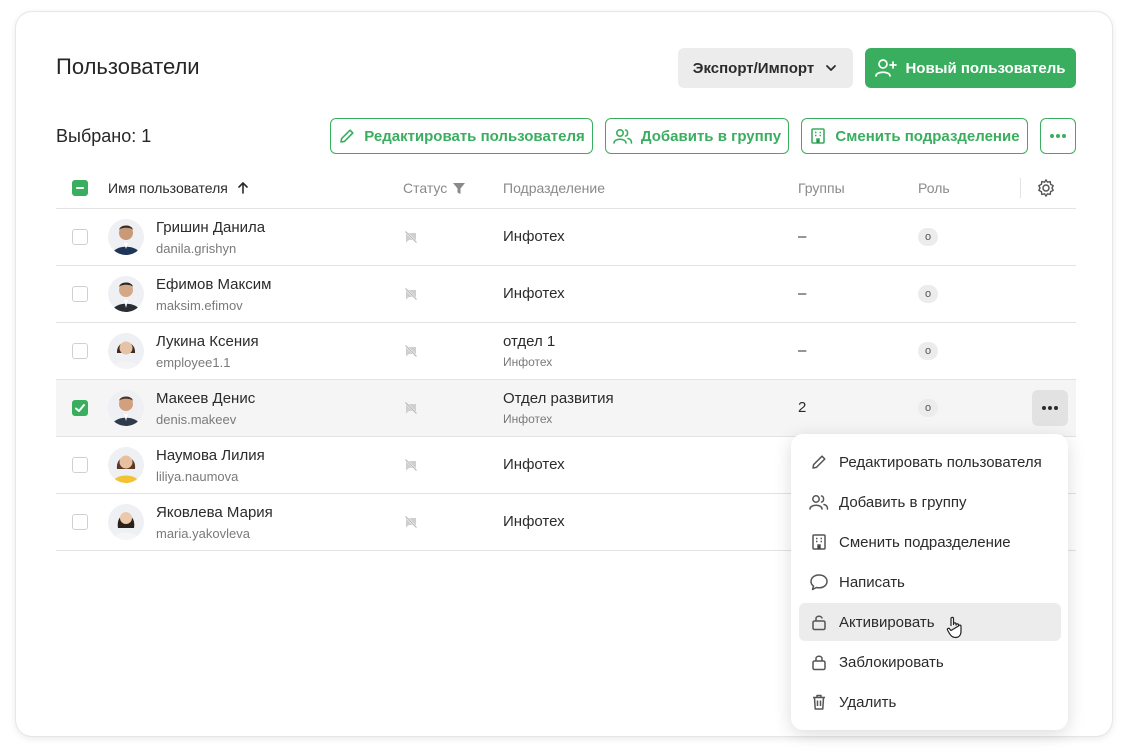 Image resolution: width=1128 pixels, height=756 pixels. I want to click on change-department-button: Сменить подразделение, so click(914, 136).